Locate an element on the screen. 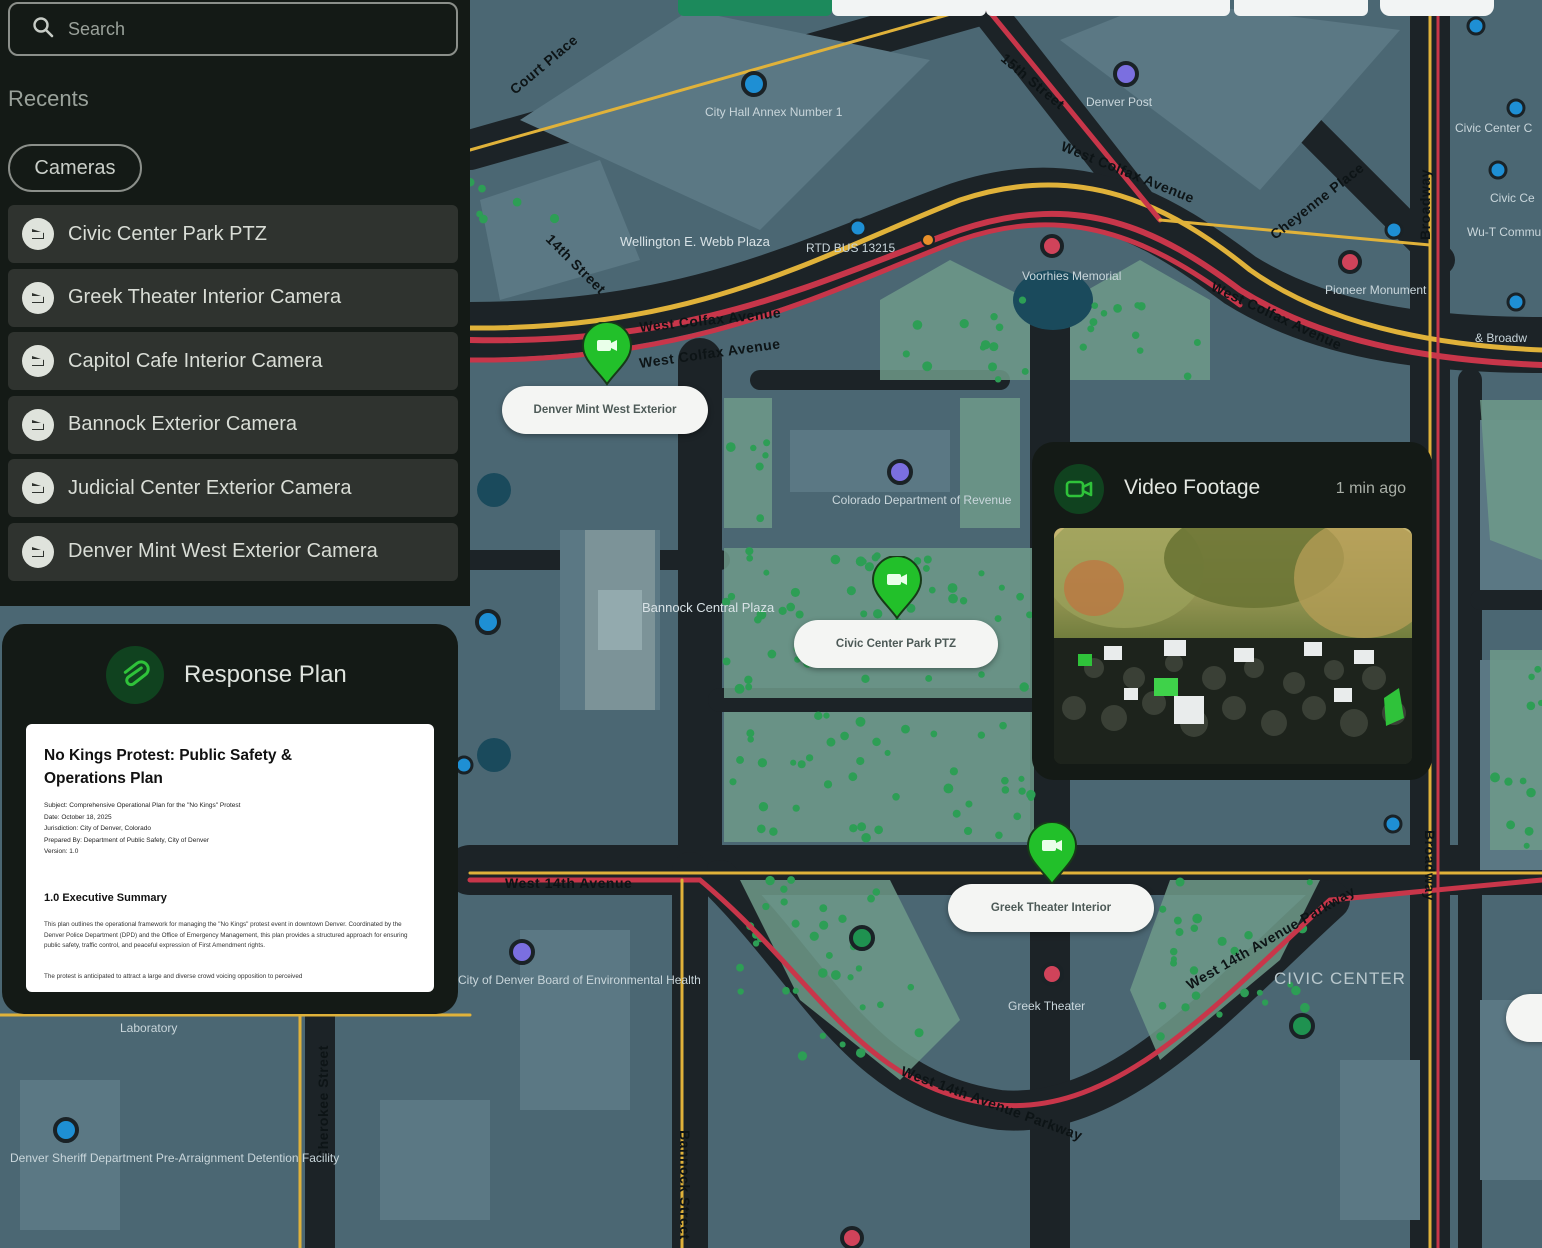 Image resolution: width=1542 pixels, height=1248 pixels. camera-label-pill: Denver Mint West Exterior is located at coordinates (605, 410).